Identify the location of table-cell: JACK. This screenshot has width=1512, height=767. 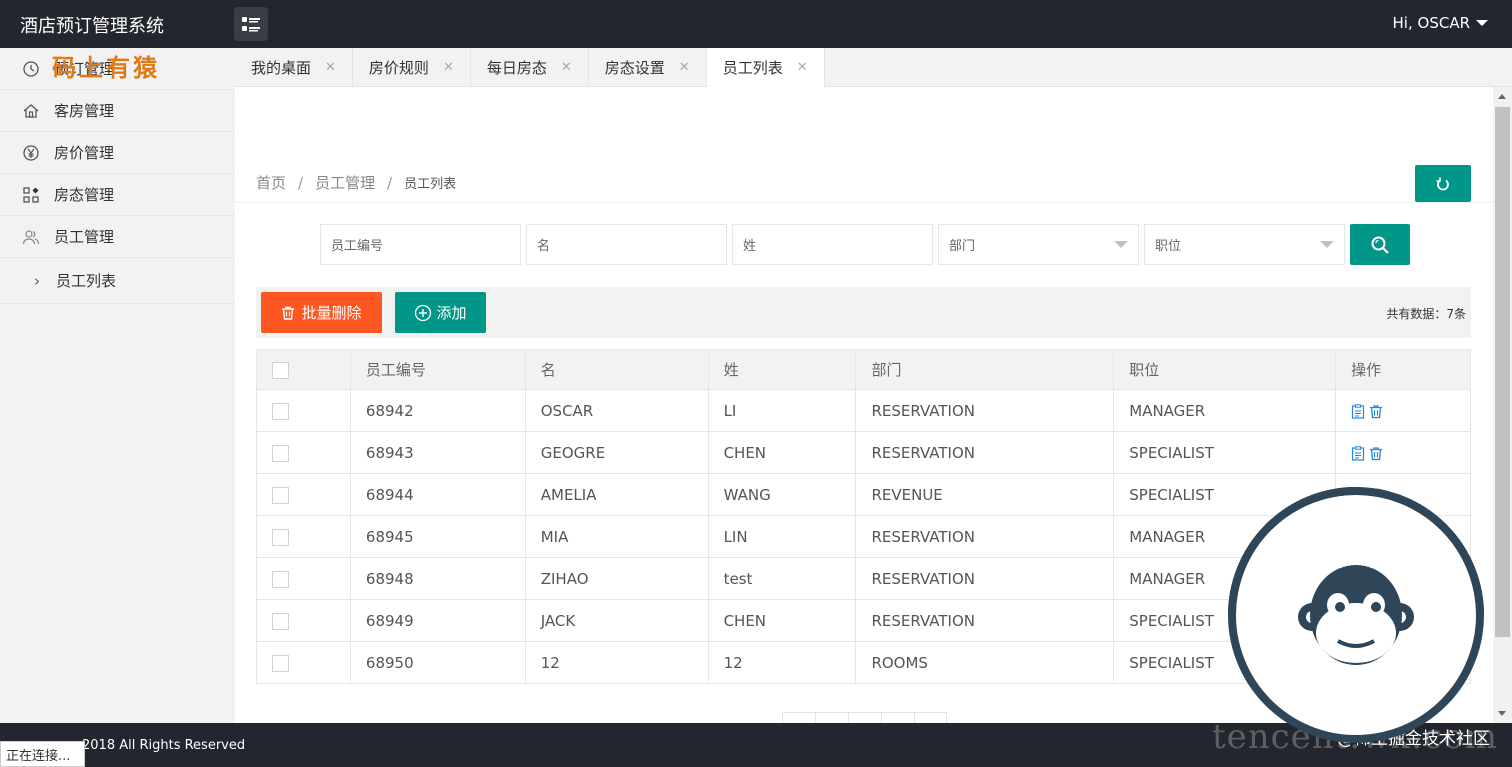
(616, 620).